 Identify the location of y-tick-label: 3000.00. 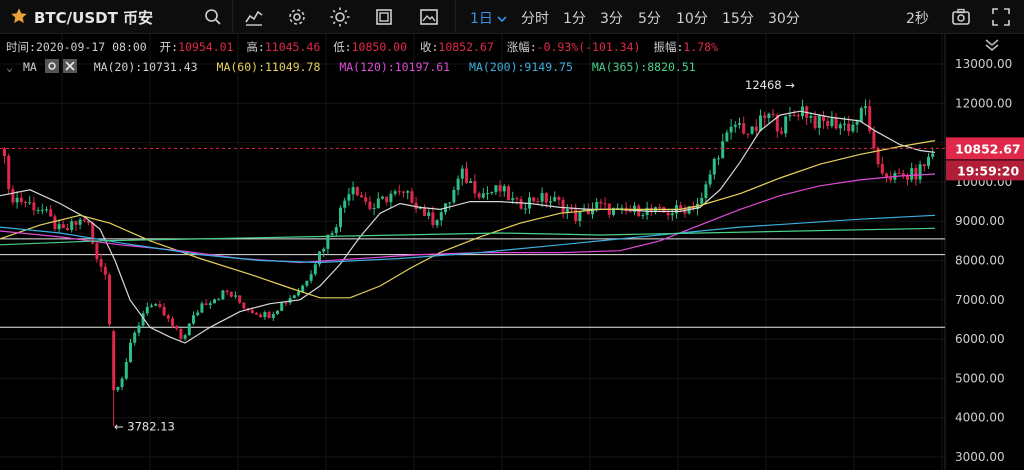
(980, 457).